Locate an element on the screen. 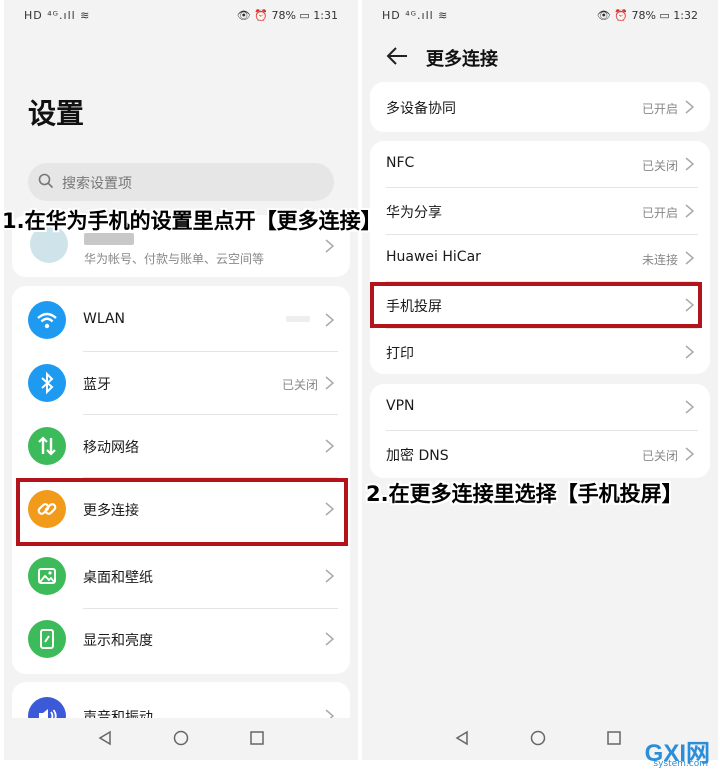 The height and width of the screenshot is (775, 720). instruction-step-2: 2.在更多连接里选择【手机投屏】 is located at coordinates (524, 494).